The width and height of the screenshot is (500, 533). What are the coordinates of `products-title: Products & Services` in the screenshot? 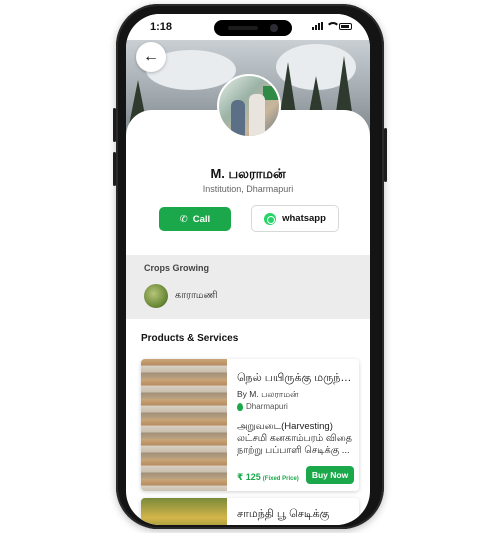 It's located at (190, 338).